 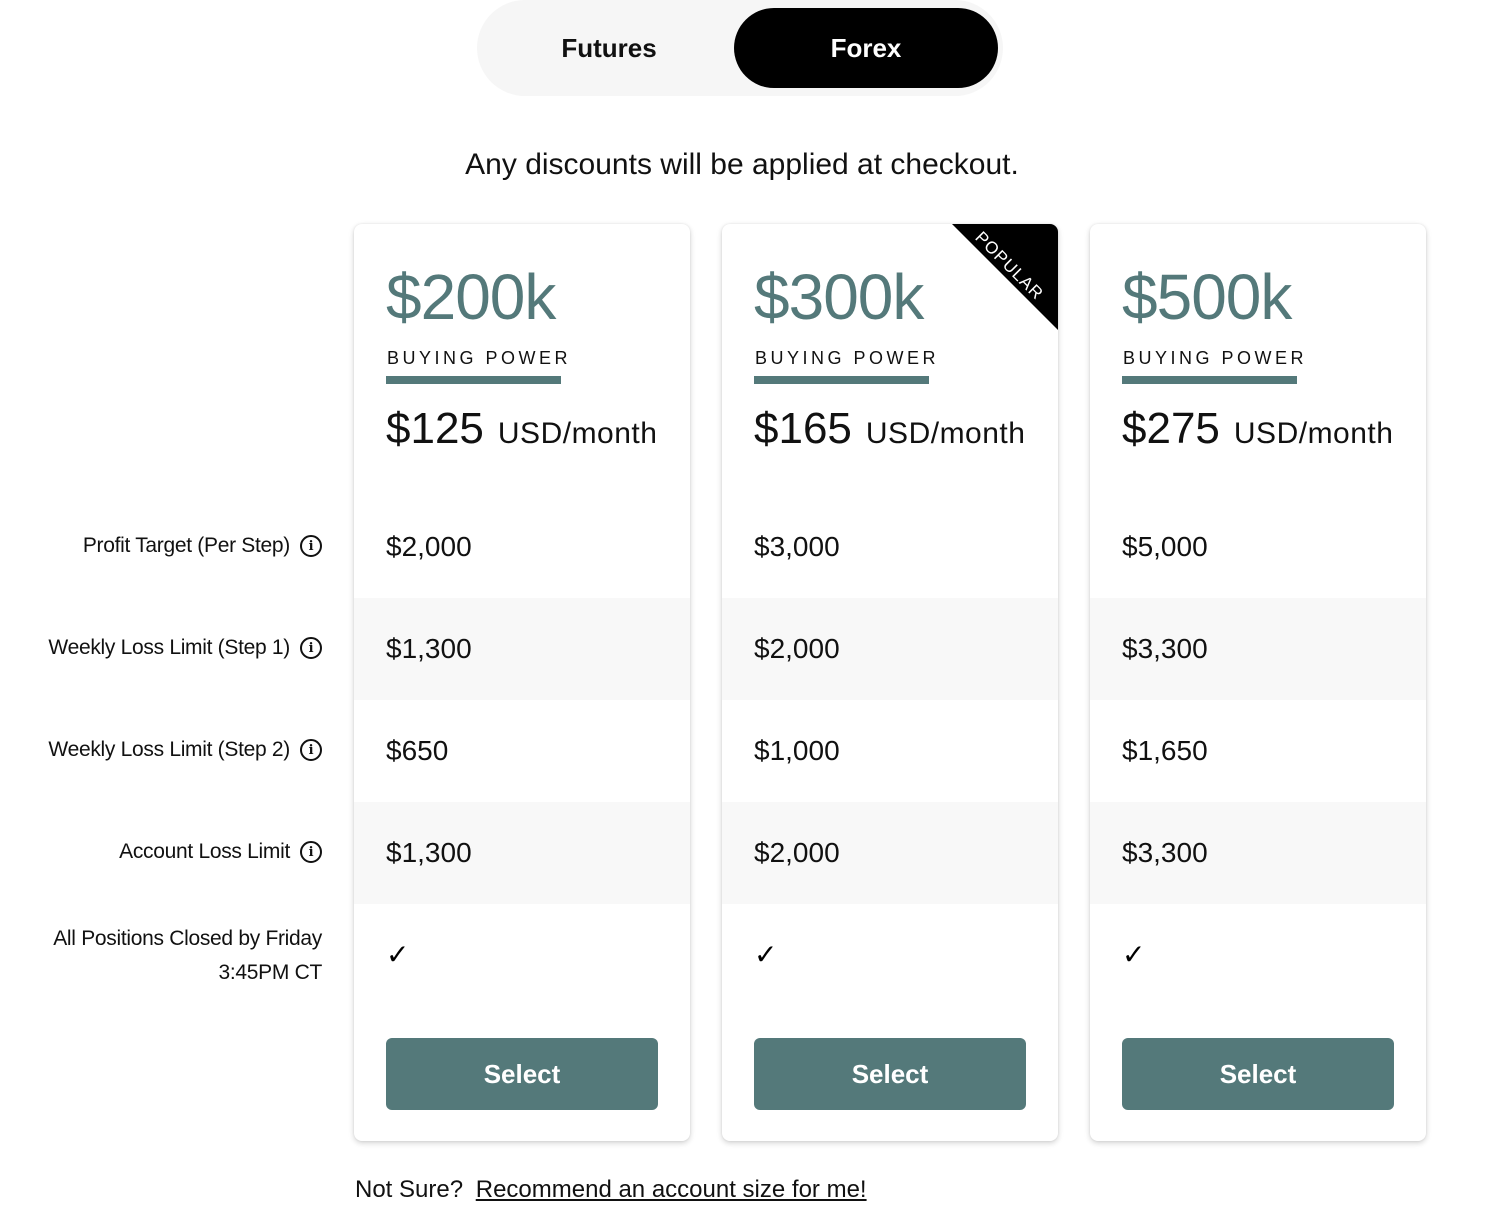 What do you see at coordinates (890, 649) in the screenshot?
I see `weekly-loss-step1-value: $2,000` at bounding box center [890, 649].